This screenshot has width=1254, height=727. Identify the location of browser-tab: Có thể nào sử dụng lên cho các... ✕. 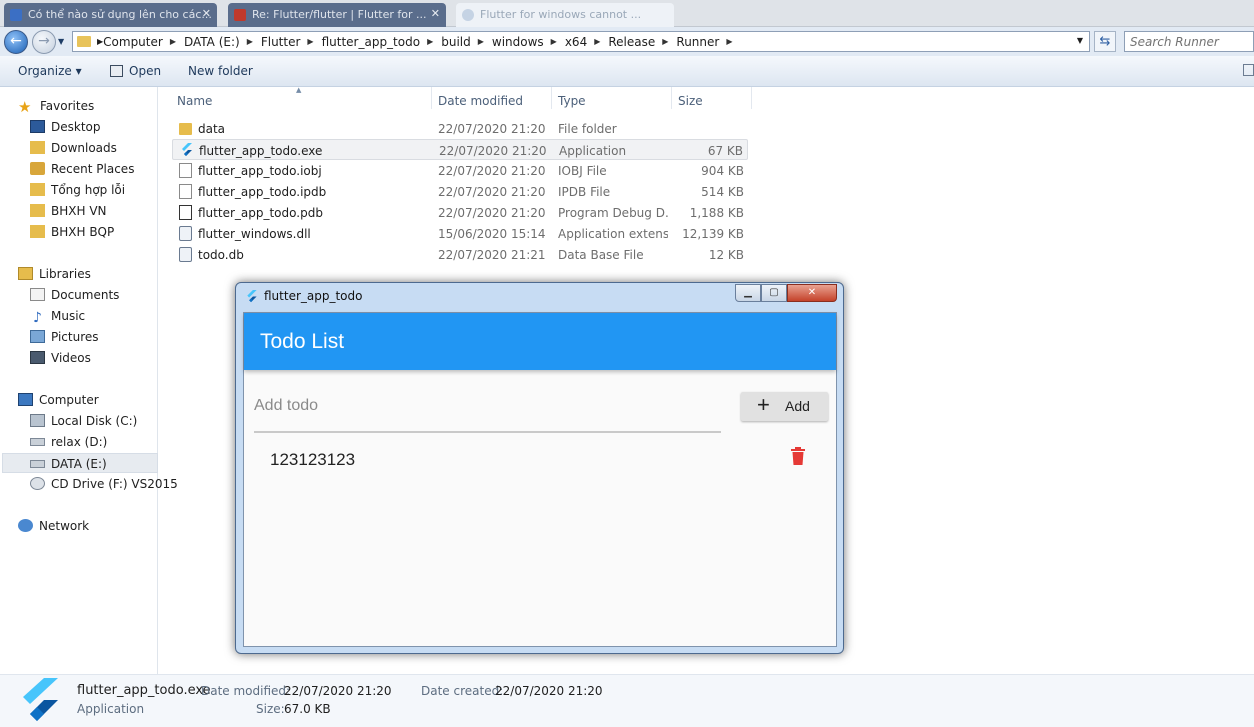
(110, 15).